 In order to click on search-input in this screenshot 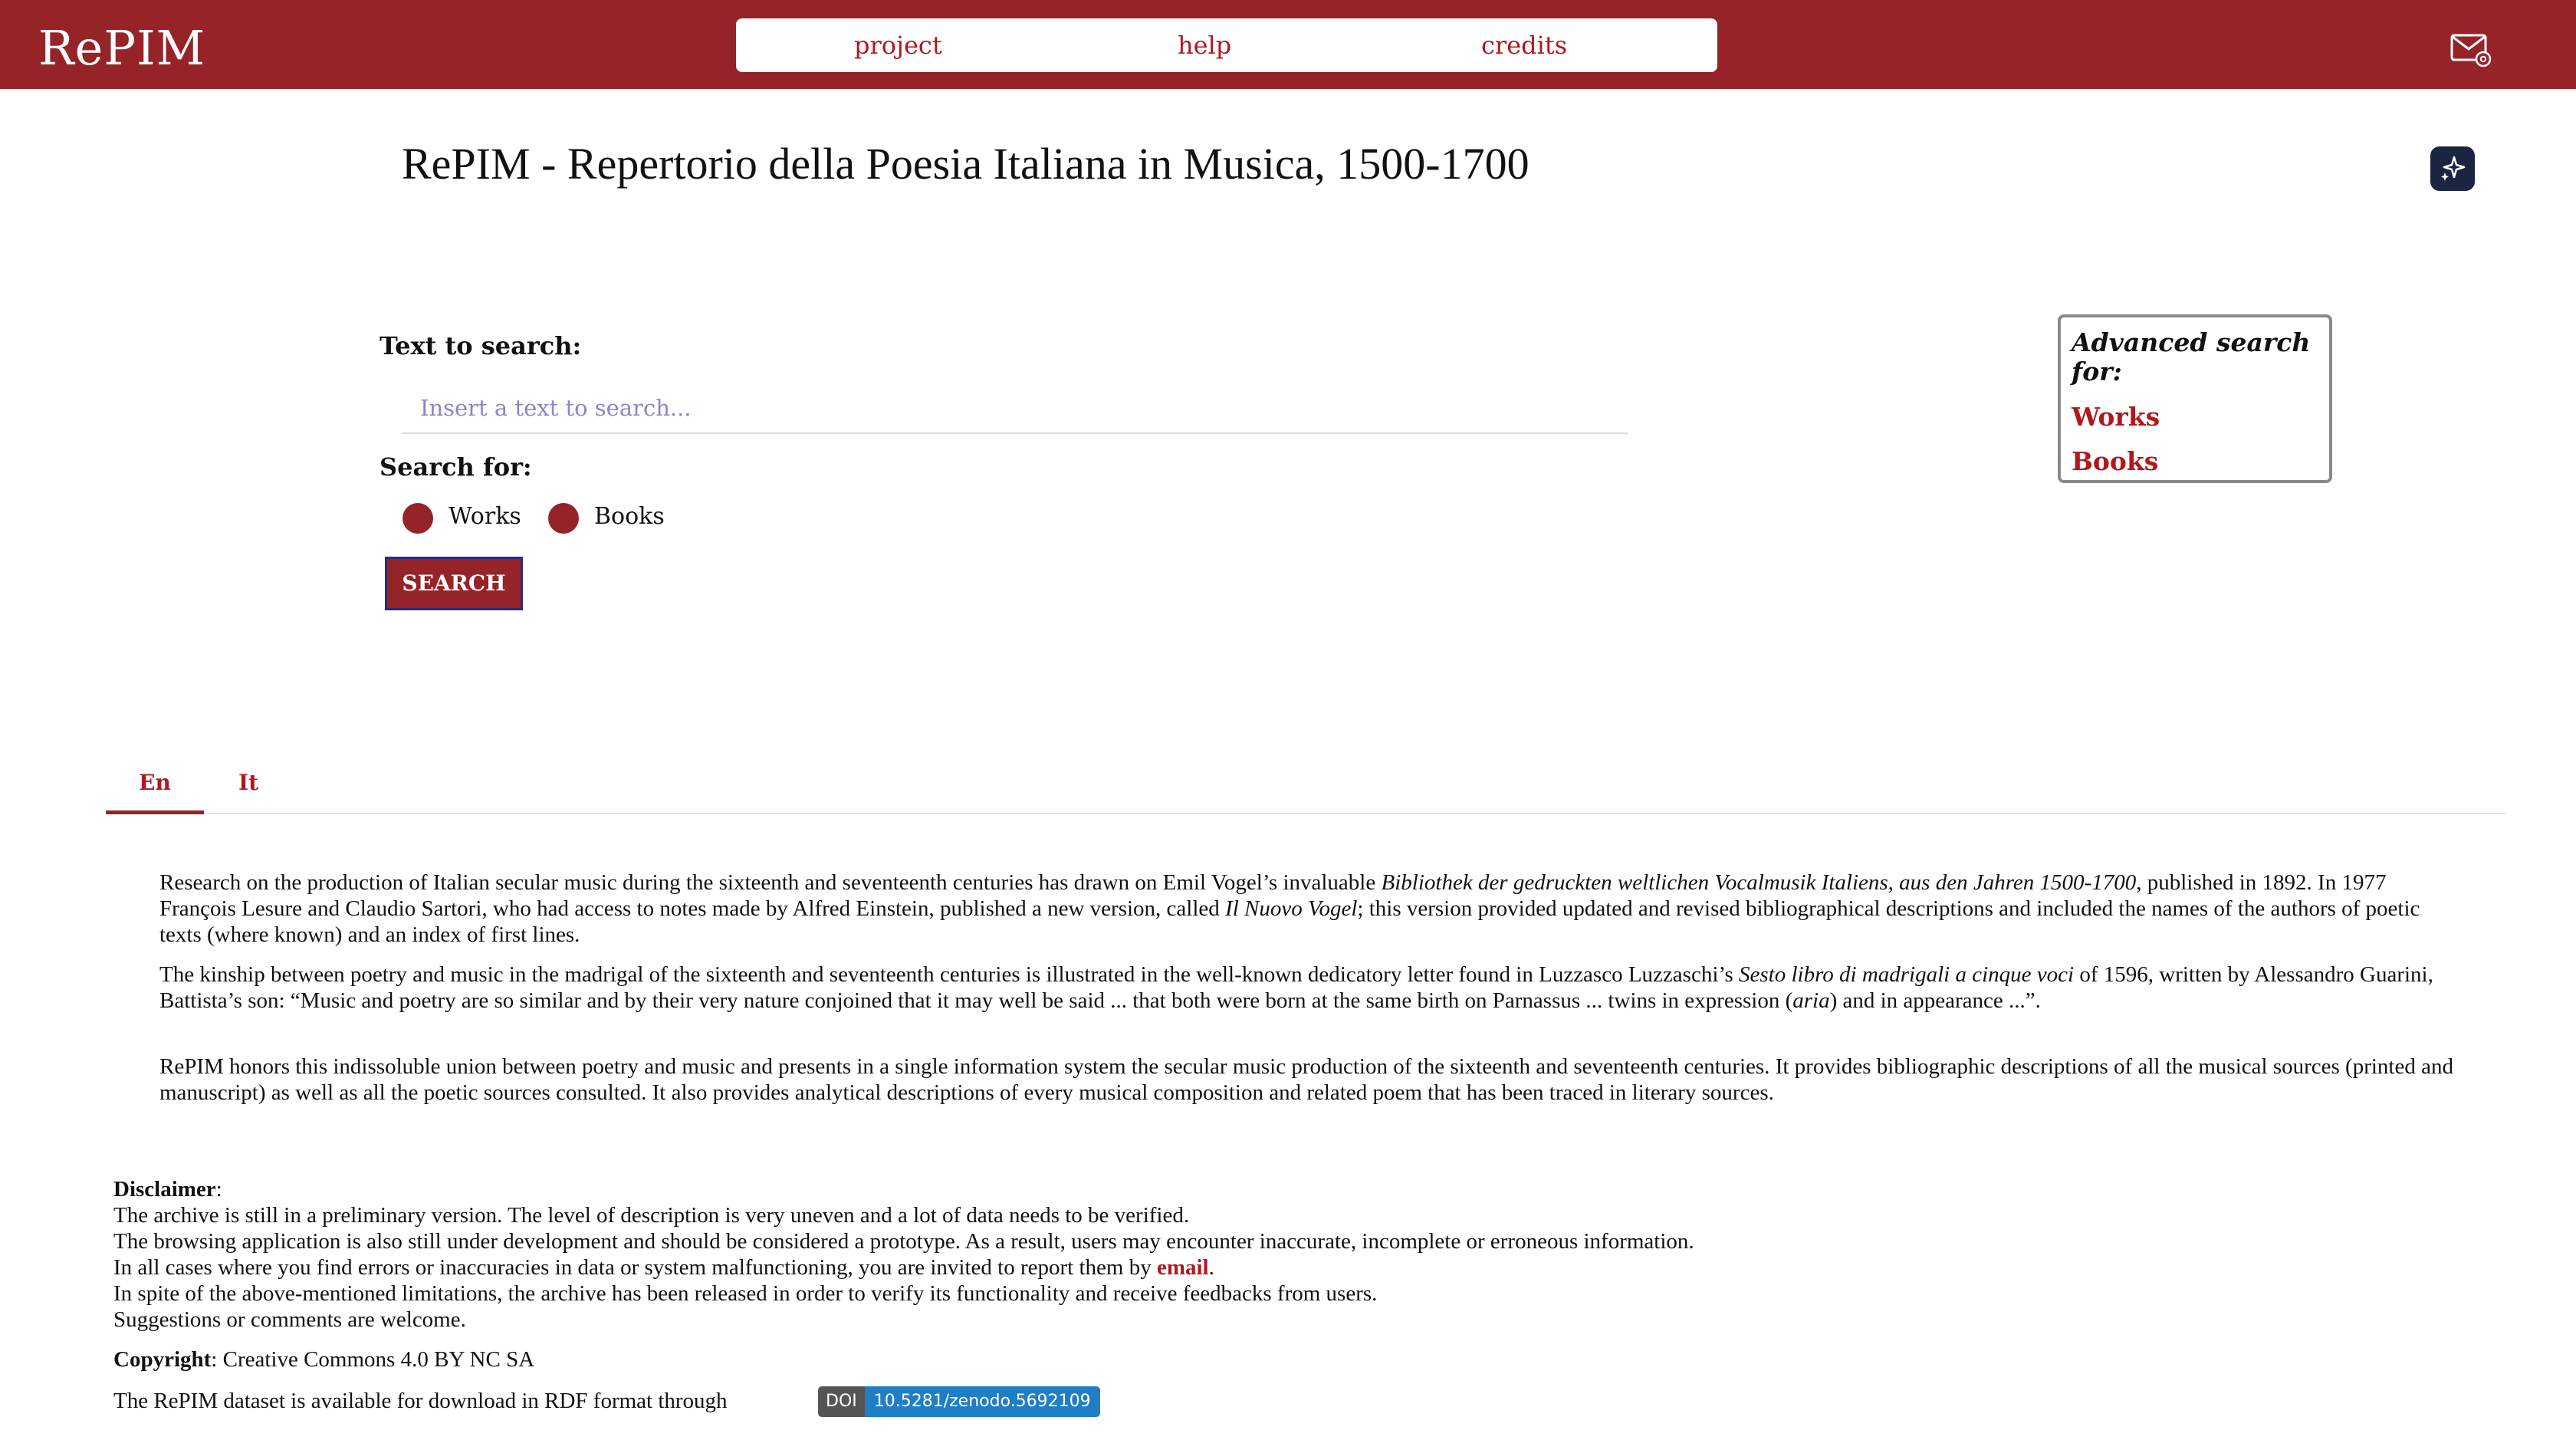, I will do `click(1015, 408)`.